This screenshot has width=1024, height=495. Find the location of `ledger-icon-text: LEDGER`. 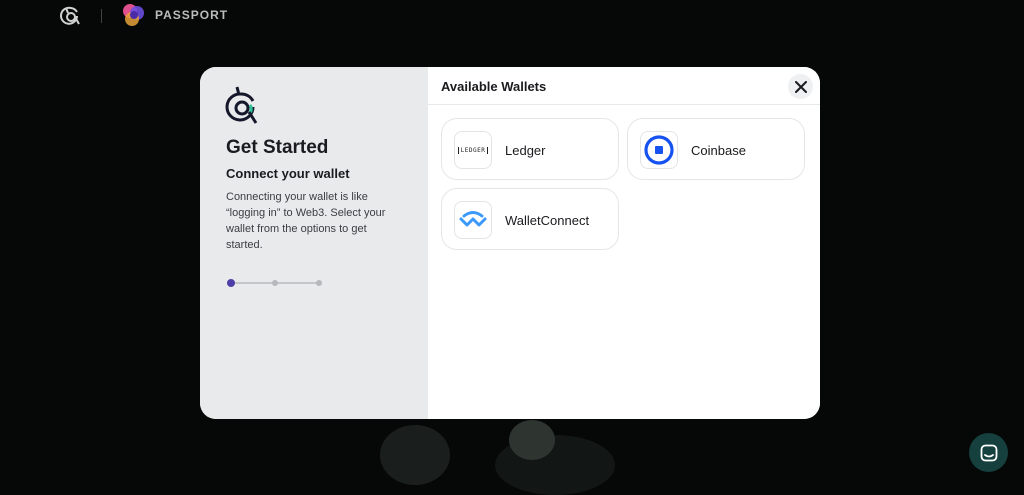

ledger-icon-text: LEDGER is located at coordinates (473, 150).